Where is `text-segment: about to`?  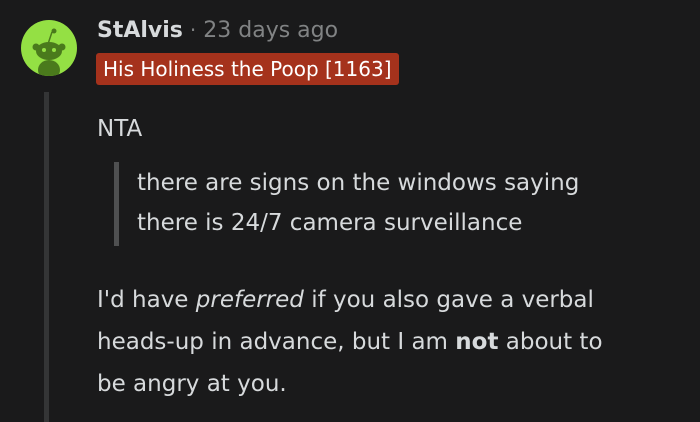
text-segment: about to is located at coordinates (550, 342).